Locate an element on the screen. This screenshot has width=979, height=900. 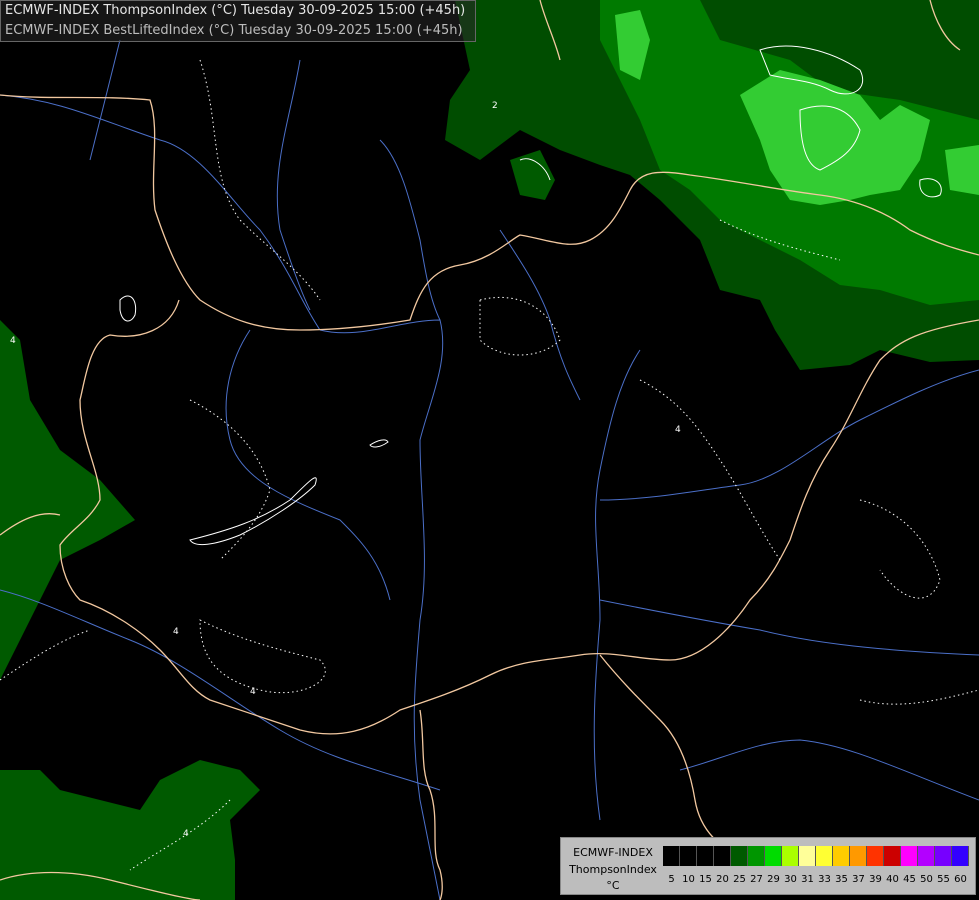
legend-color-scale is located at coordinates (816, 856).